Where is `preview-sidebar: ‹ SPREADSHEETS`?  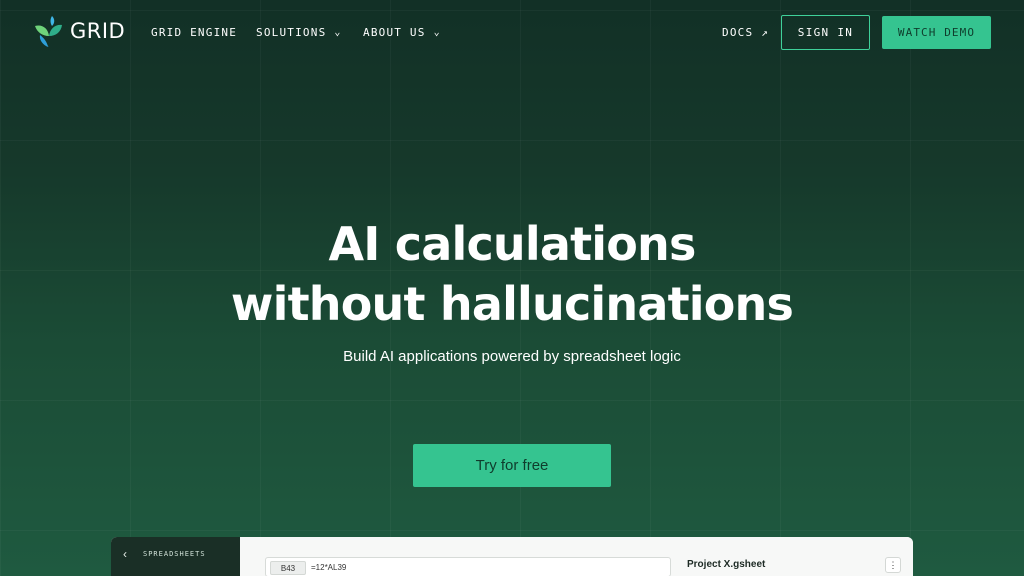 preview-sidebar: ‹ SPREADSHEETS is located at coordinates (175, 556).